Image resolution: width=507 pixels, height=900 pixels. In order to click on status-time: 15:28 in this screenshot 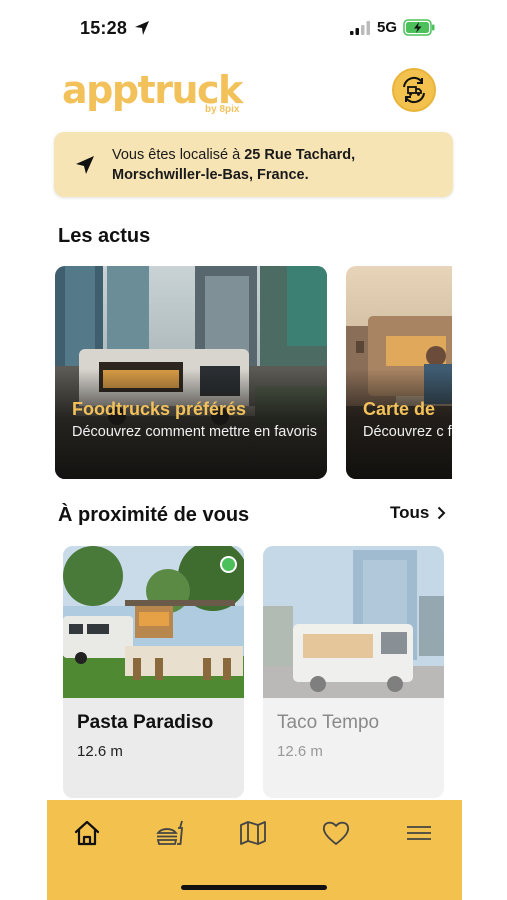, I will do `click(104, 28)`.